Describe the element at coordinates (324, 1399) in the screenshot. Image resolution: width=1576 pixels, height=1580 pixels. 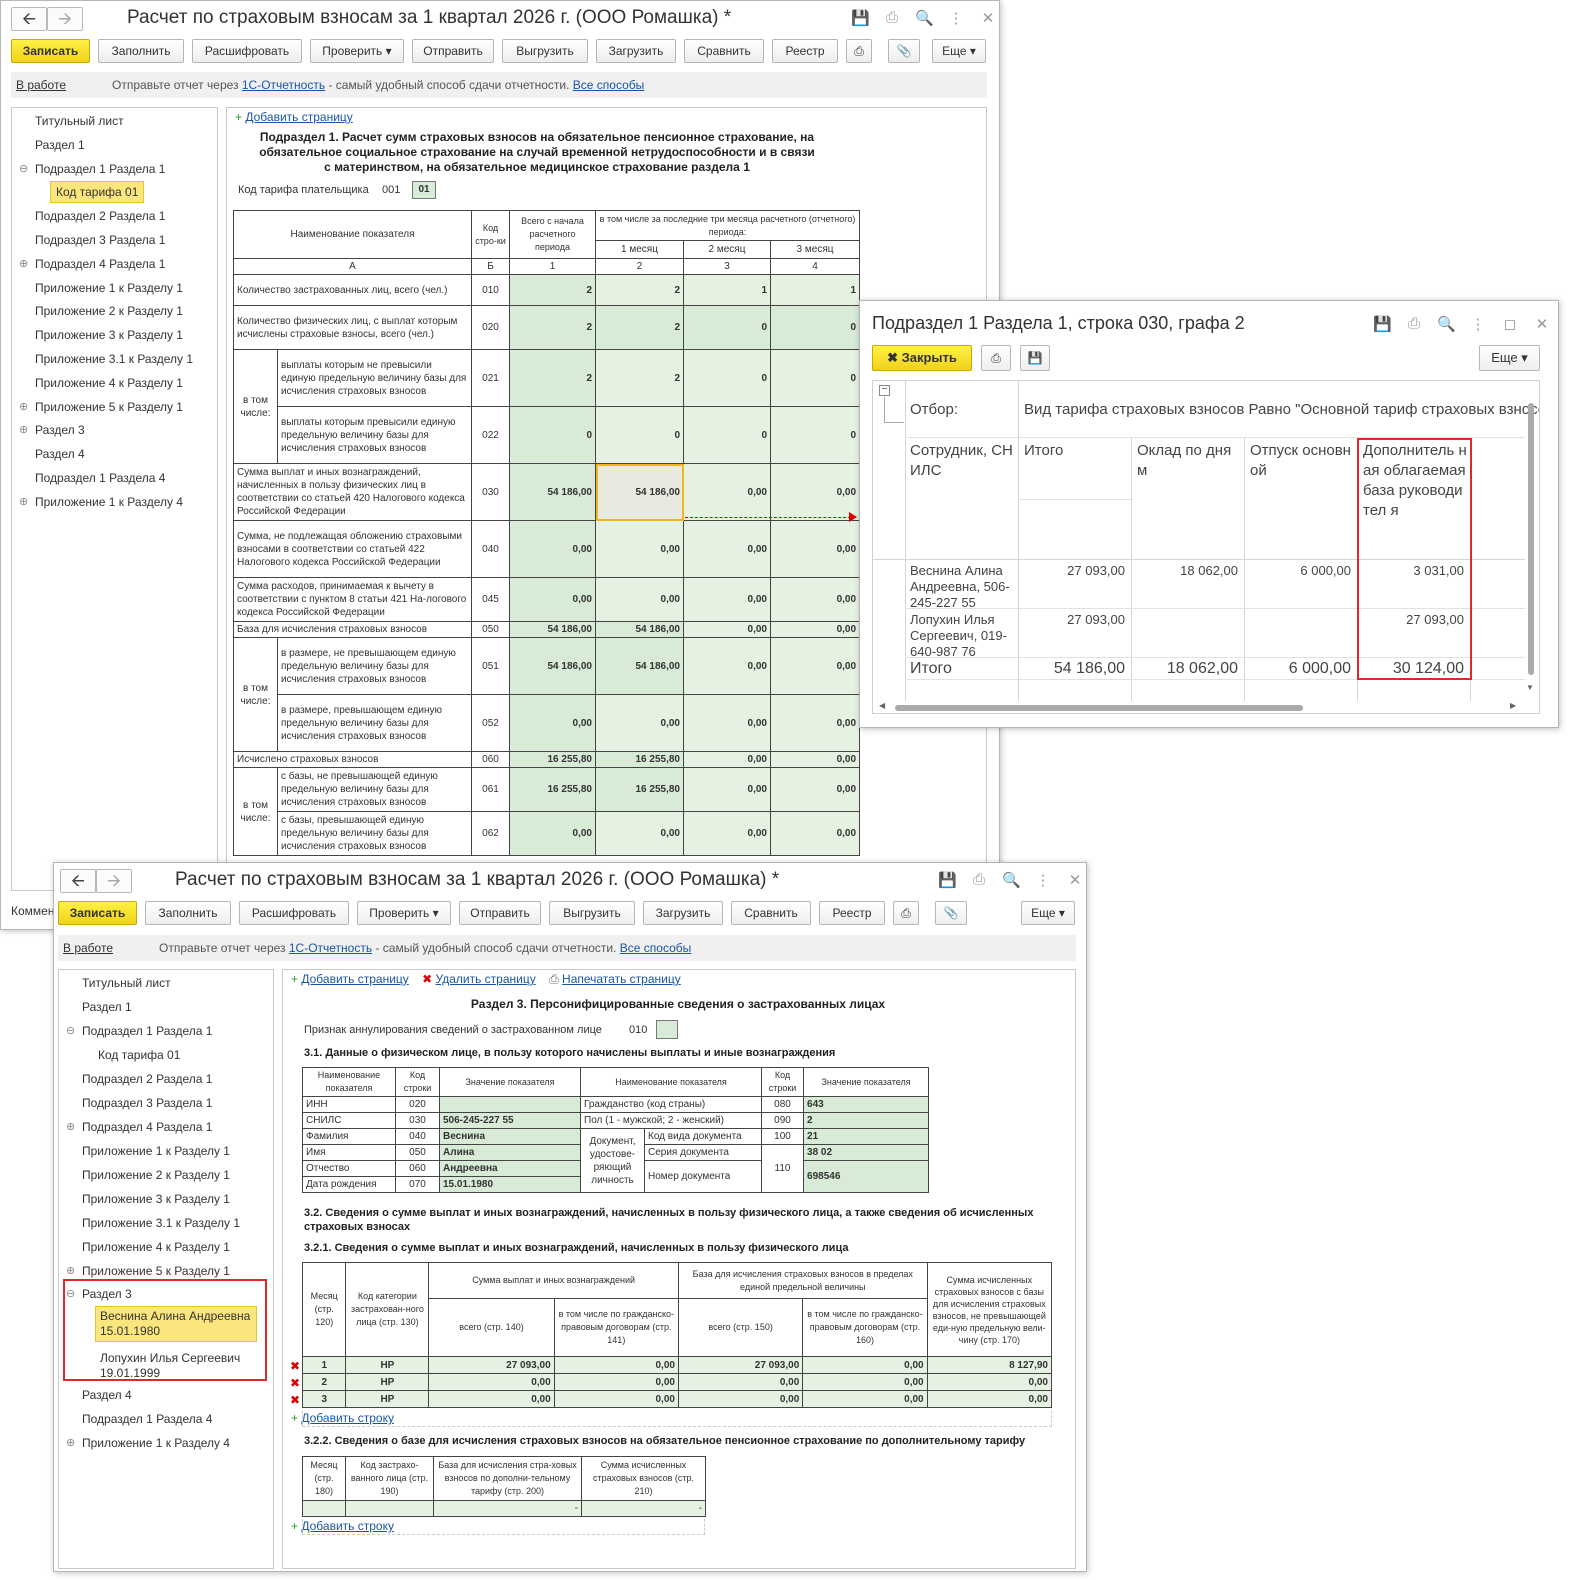
I see `month-cell: 3` at that location.